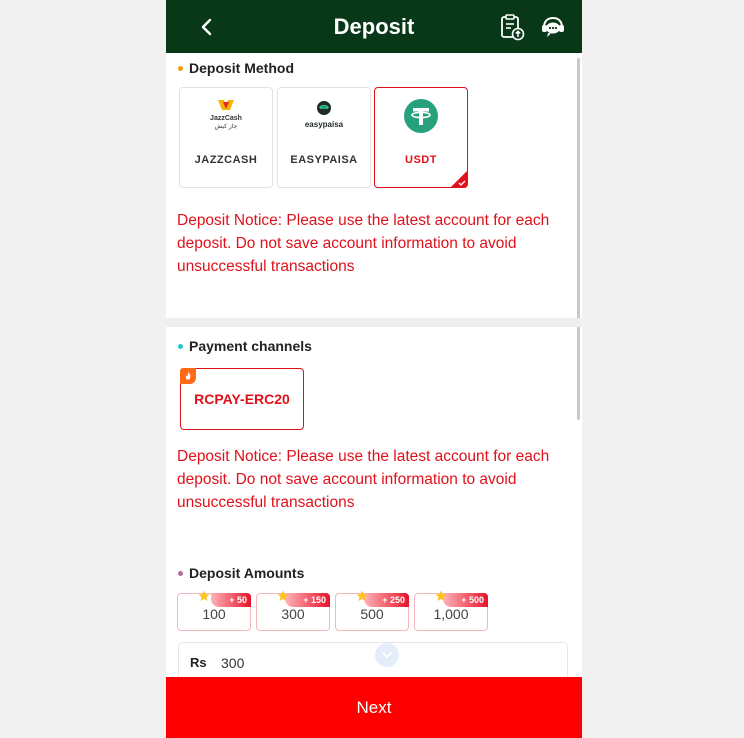  Describe the element at coordinates (241, 68) in the screenshot. I see `deposit-method-title-text: Deposit Method` at that location.